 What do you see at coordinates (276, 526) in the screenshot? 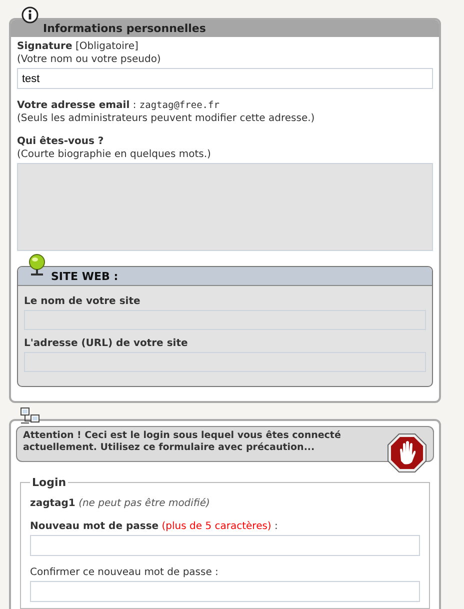
I see `label-colon: :` at bounding box center [276, 526].